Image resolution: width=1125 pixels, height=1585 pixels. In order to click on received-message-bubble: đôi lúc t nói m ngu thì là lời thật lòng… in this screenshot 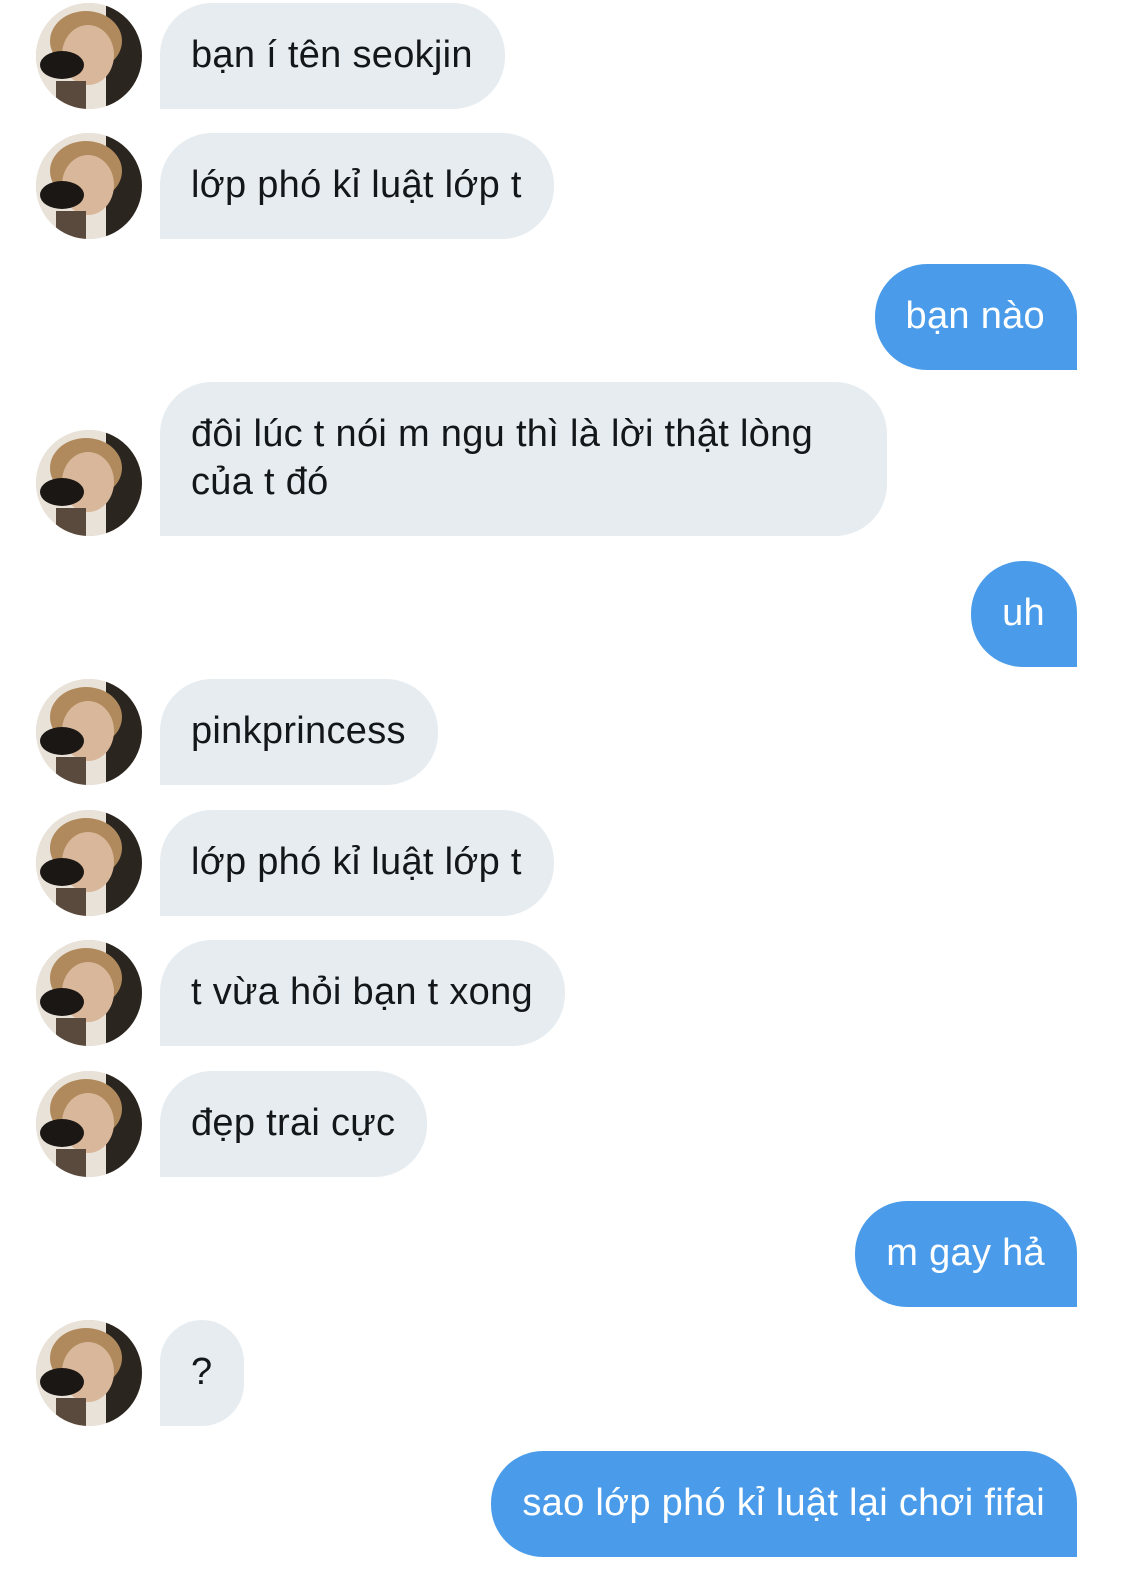, I will do `click(523, 459)`.